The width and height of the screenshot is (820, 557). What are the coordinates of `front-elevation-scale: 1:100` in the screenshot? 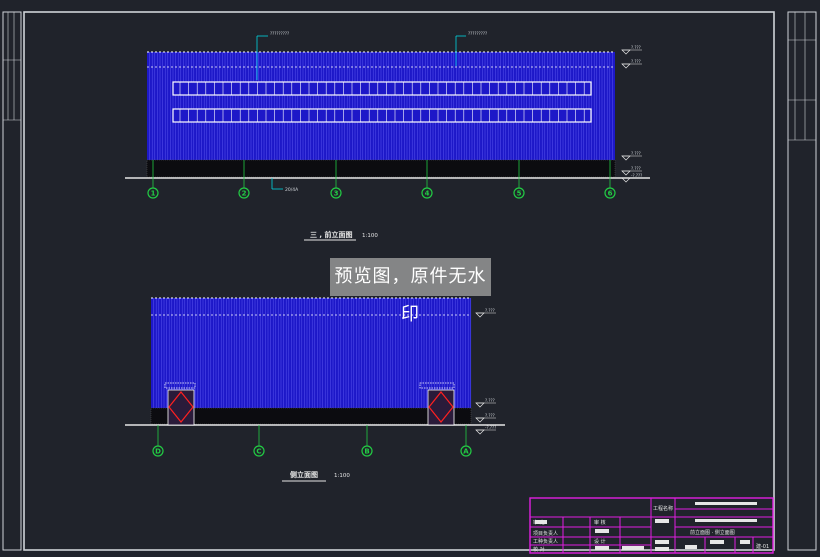 It's located at (370, 236).